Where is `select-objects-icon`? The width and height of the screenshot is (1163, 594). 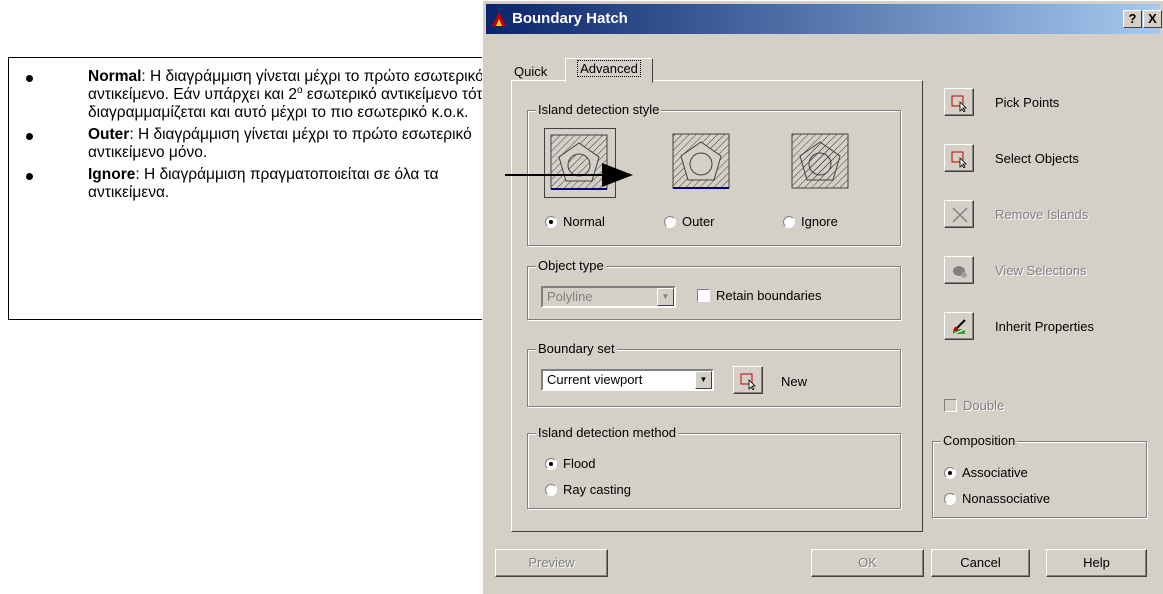
select-objects-icon is located at coordinates (959, 159).